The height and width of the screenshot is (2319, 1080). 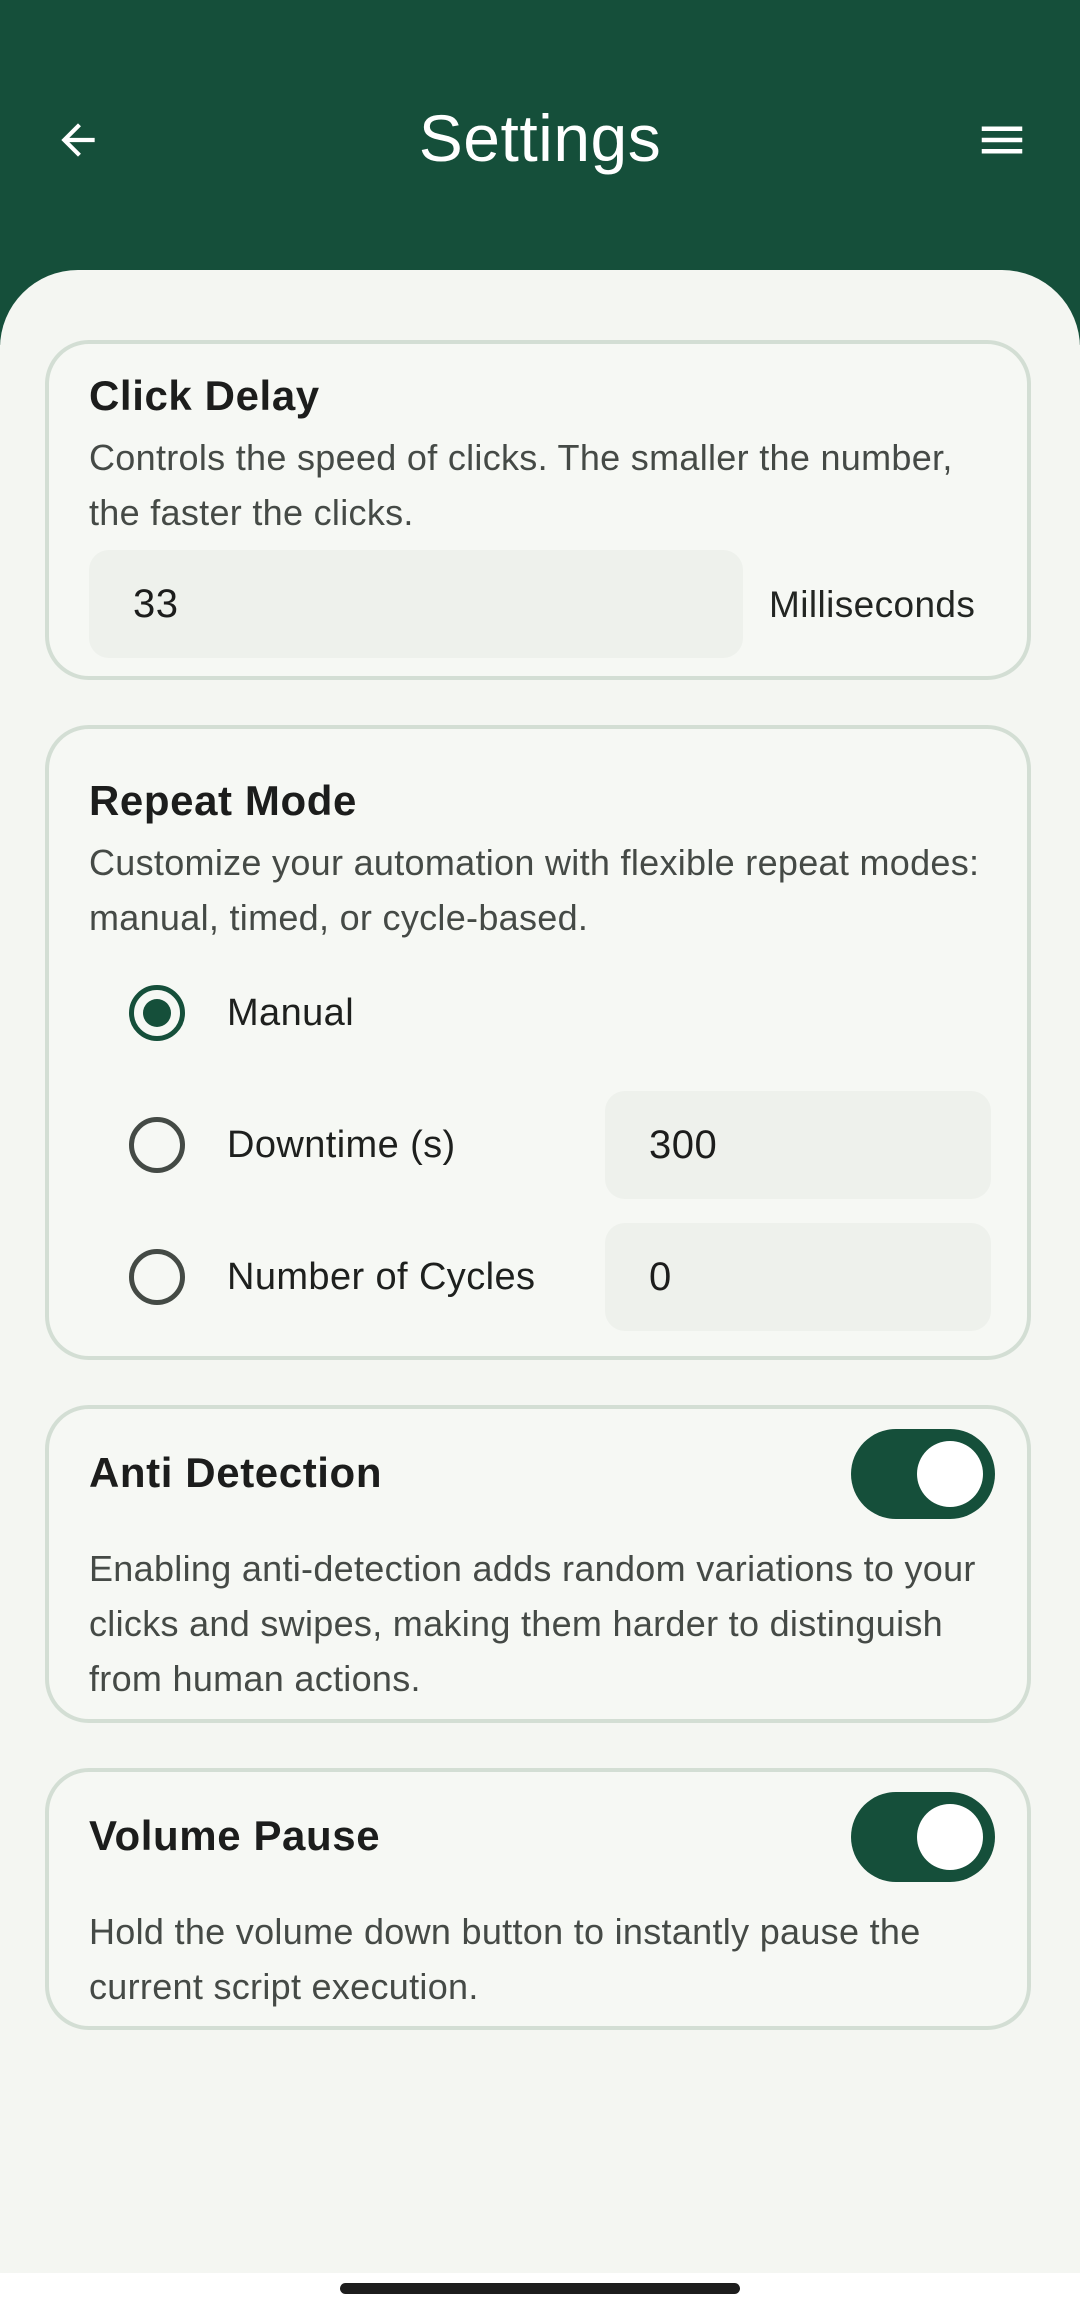 I want to click on radio-button-checked, so click(x=157, y=1013).